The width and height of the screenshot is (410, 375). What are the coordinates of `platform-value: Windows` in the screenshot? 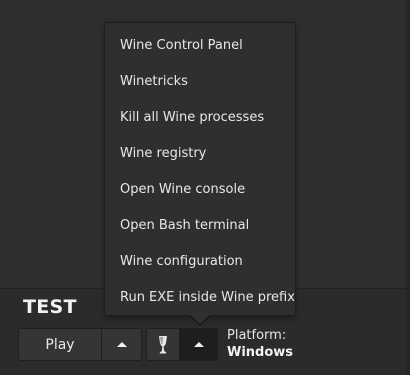 It's located at (260, 352).